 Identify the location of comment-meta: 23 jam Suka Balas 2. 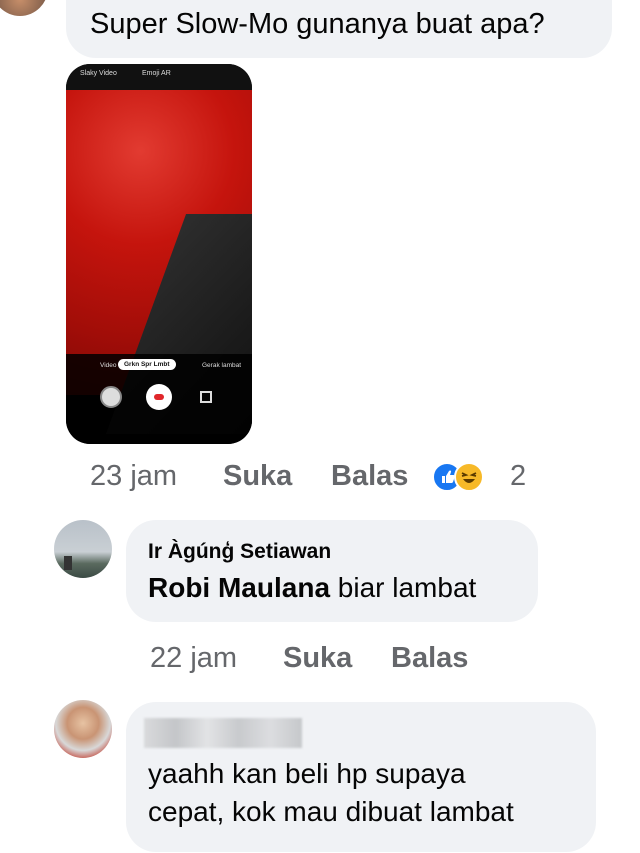
(340, 480).